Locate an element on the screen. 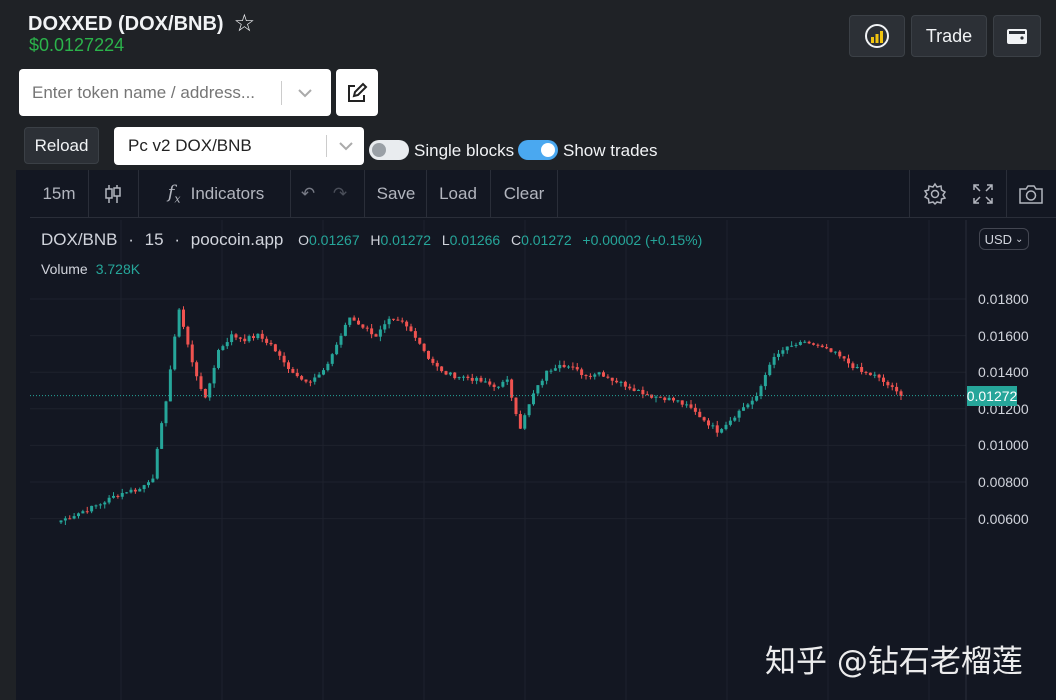  undo-icon: ↶ is located at coordinates (308, 194).